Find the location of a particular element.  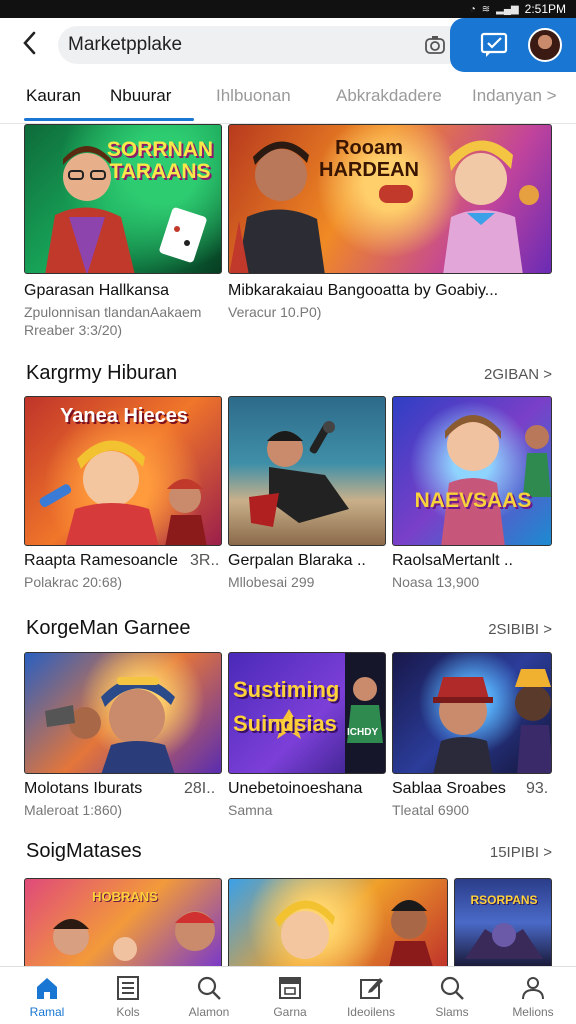

nav-label: Ramal is located at coordinates (47, 1012).